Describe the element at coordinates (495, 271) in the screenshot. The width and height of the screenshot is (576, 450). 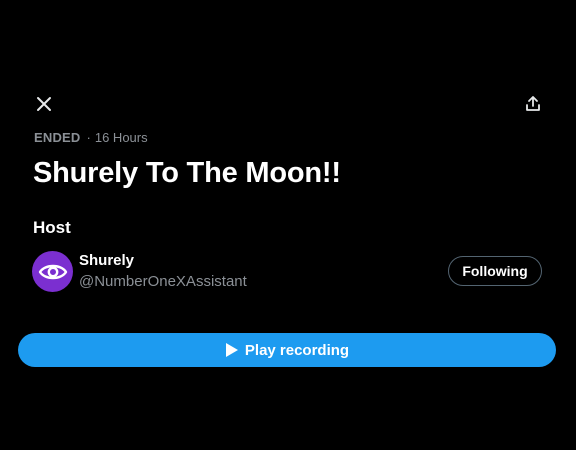
I see `following-button: Following` at that location.